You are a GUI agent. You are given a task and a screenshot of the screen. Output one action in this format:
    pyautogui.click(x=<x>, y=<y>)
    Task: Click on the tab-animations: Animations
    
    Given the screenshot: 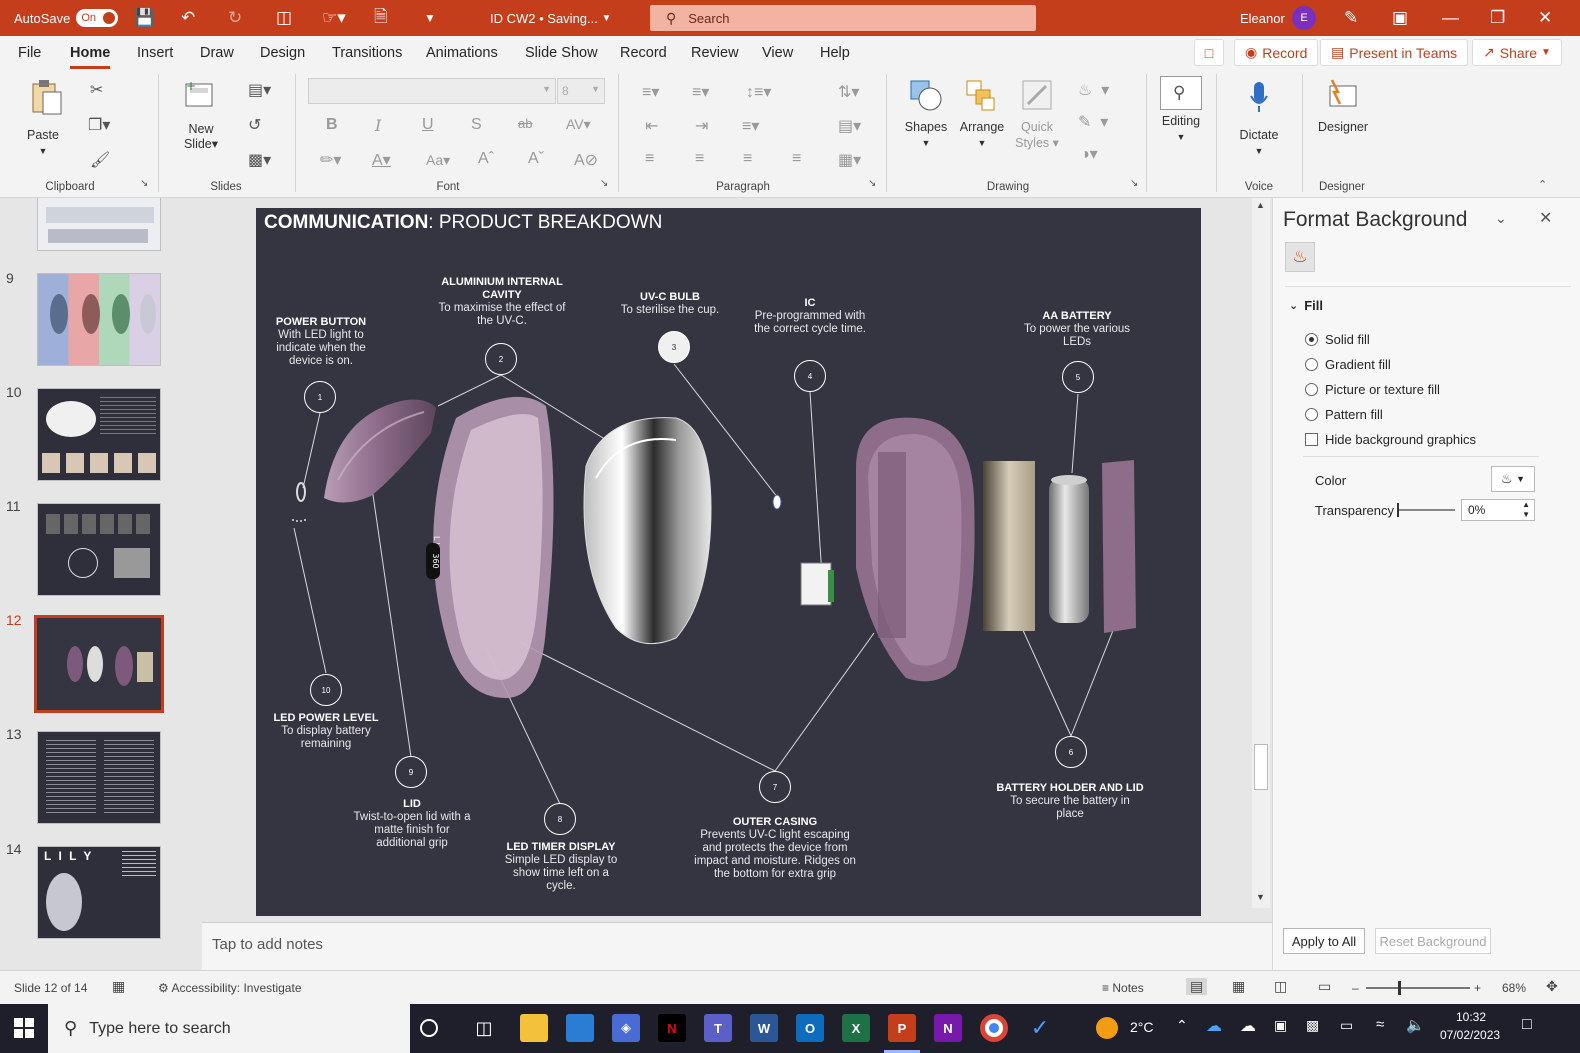 What is the action you would take?
    pyautogui.click(x=462, y=53)
    